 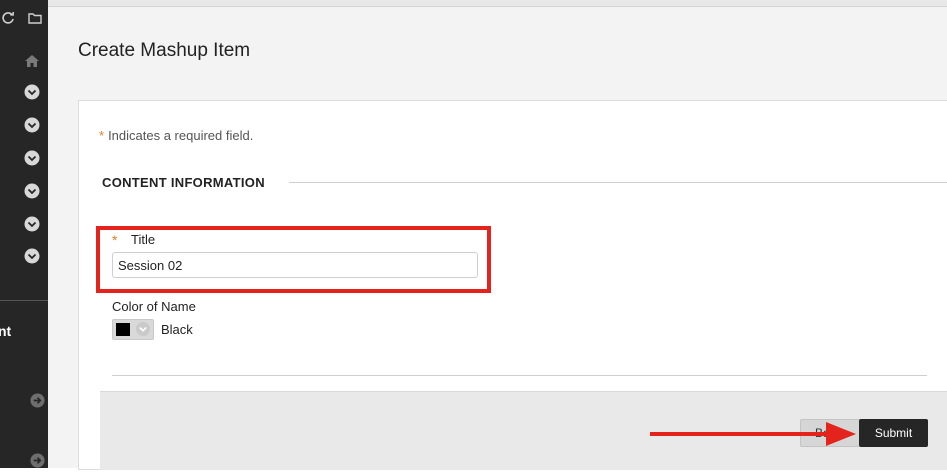 I want to click on annotation-arrow-icon, so click(x=753, y=434).